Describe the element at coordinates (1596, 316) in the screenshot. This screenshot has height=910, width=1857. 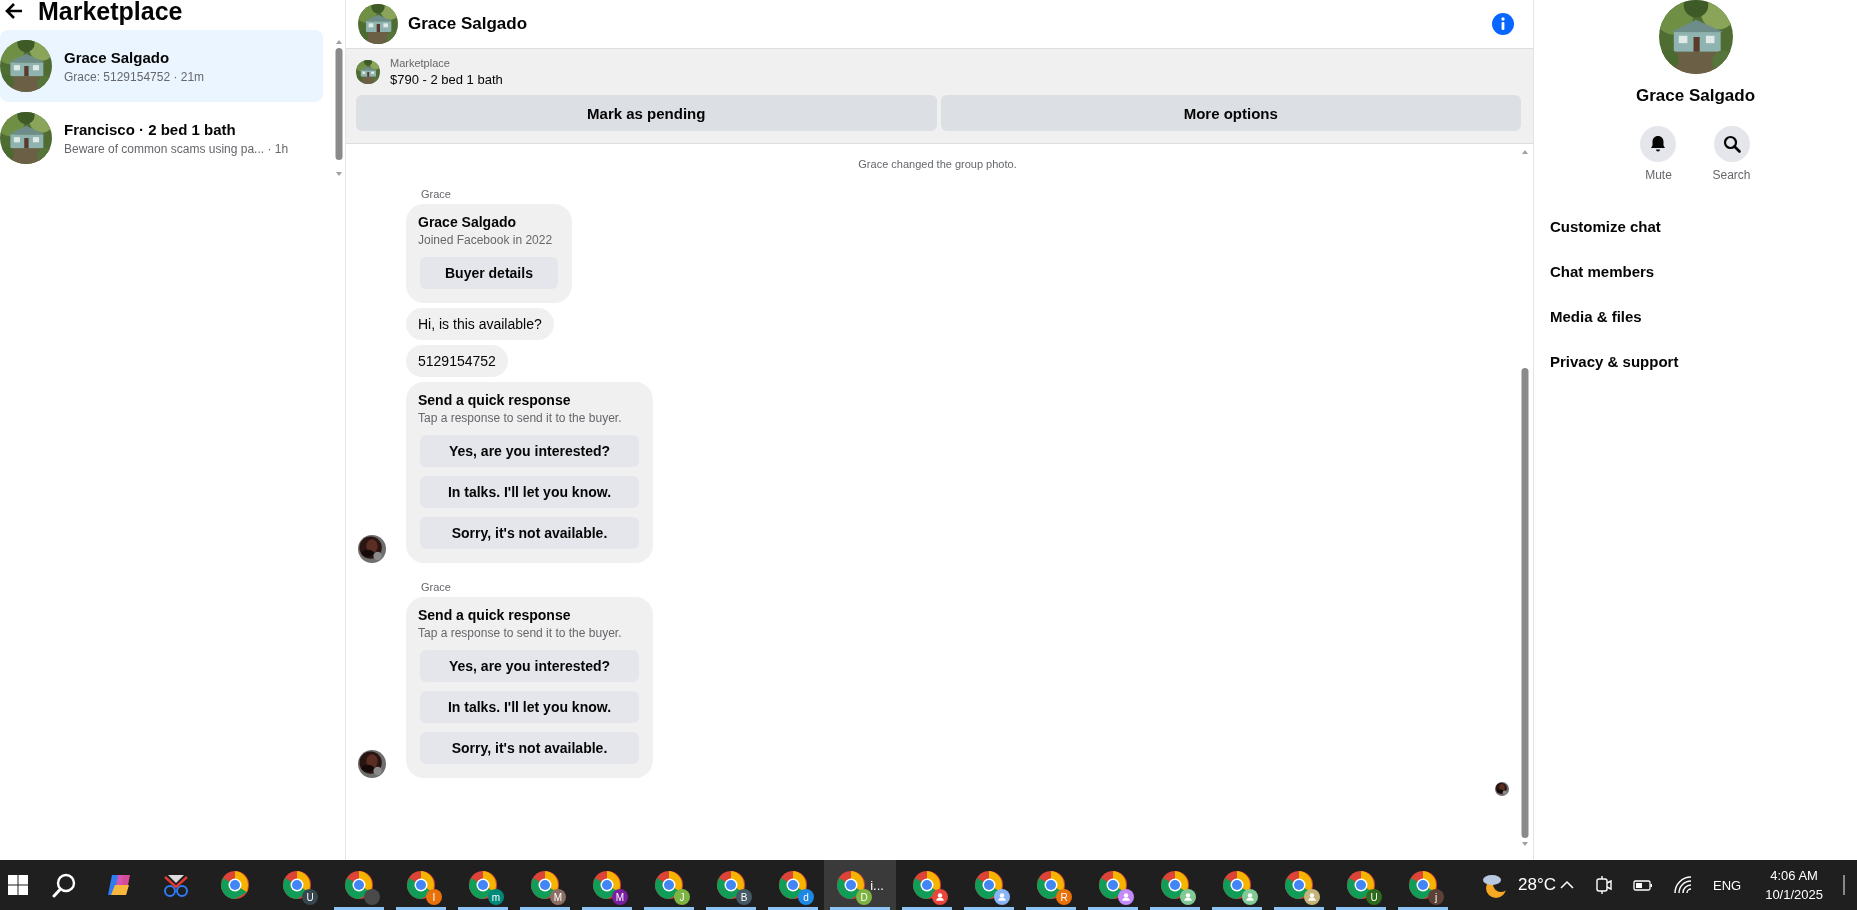
I see `menu-item: Media & files` at that location.